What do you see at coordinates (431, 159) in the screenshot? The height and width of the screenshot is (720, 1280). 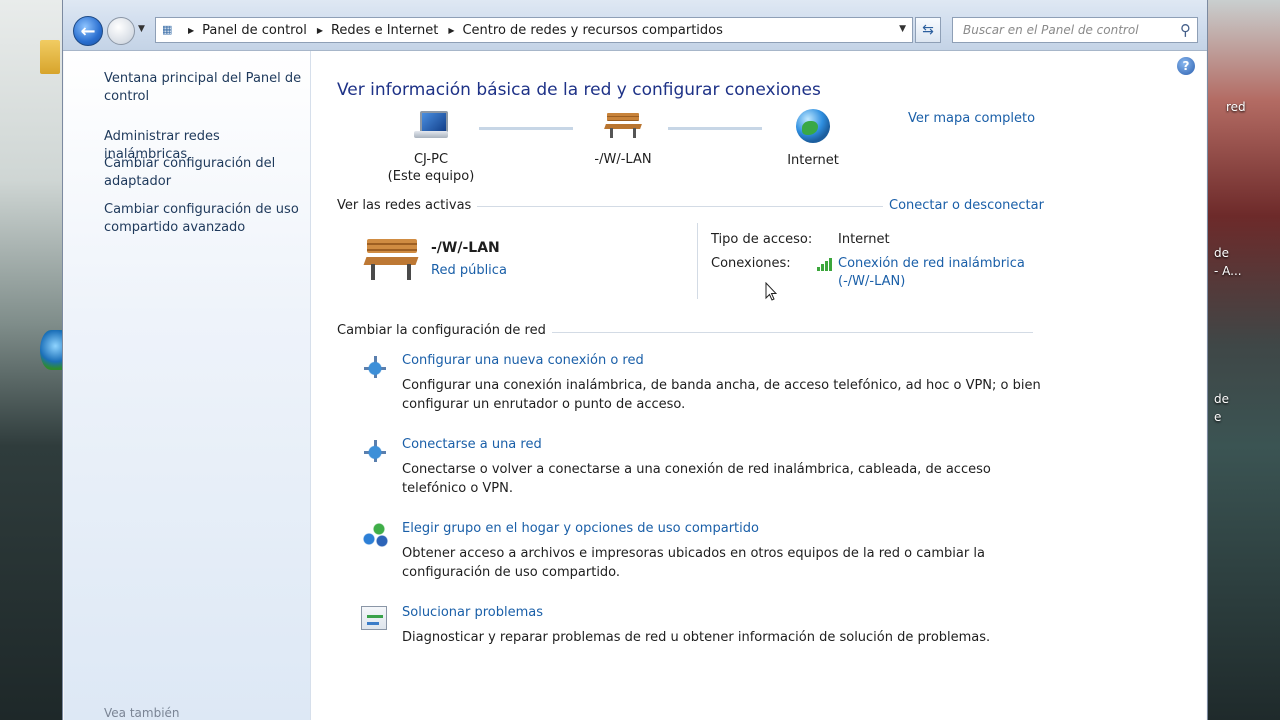 I see `computer-name: CJ-PC` at bounding box center [431, 159].